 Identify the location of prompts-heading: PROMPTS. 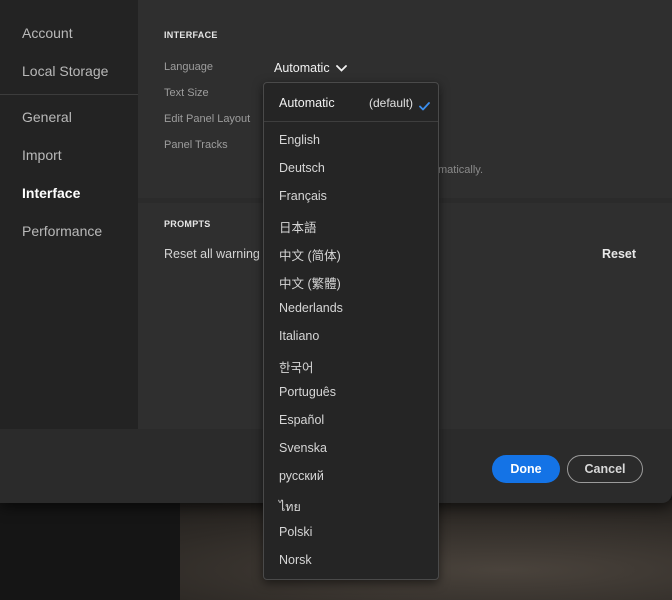
(187, 224).